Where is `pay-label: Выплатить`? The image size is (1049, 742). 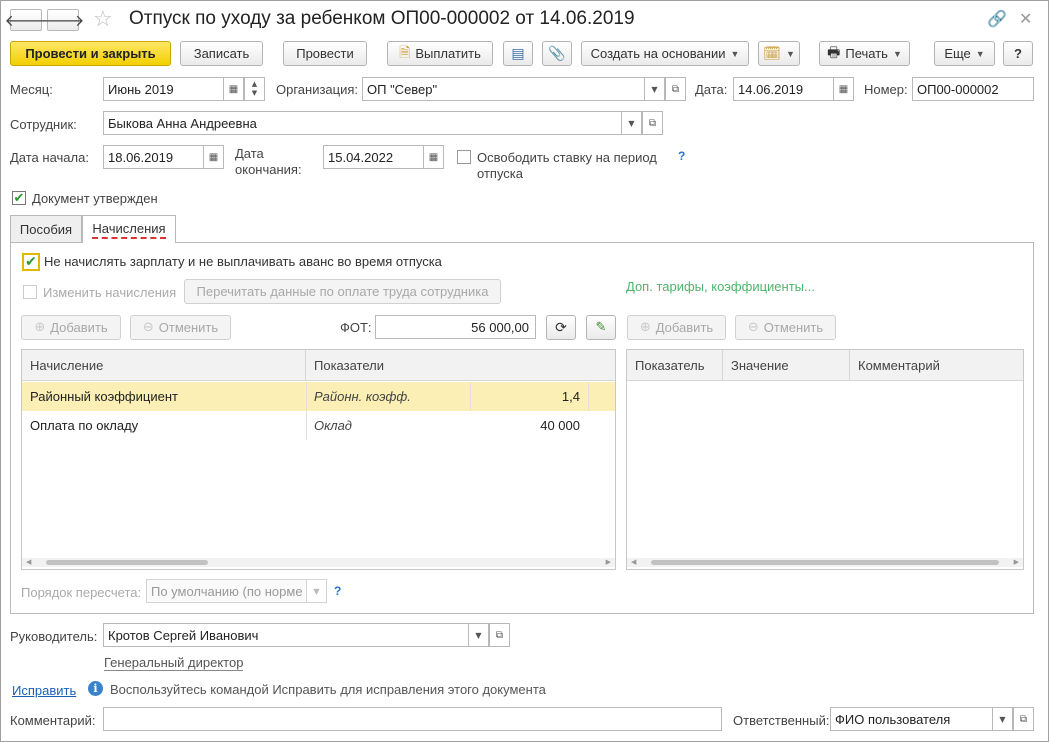
pay-label: Выплатить is located at coordinates (448, 53).